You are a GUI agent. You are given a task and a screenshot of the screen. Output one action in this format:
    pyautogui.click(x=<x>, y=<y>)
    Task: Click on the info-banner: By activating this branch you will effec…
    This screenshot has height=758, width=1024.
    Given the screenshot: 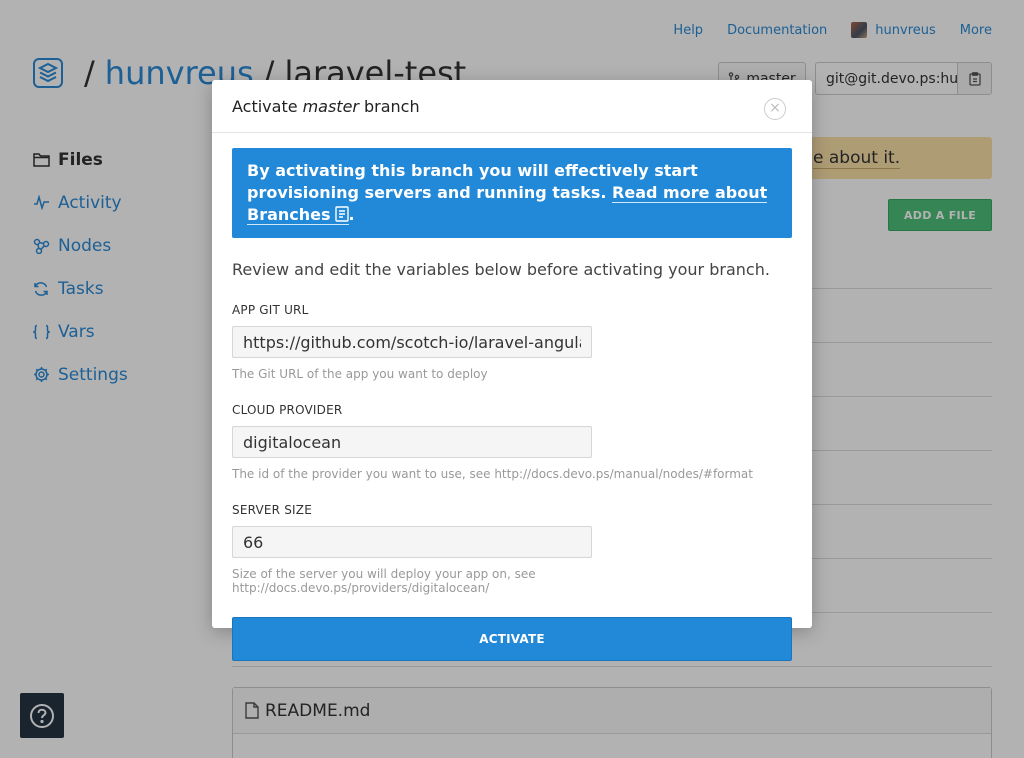 What is the action you would take?
    pyautogui.click(x=512, y=193)
    